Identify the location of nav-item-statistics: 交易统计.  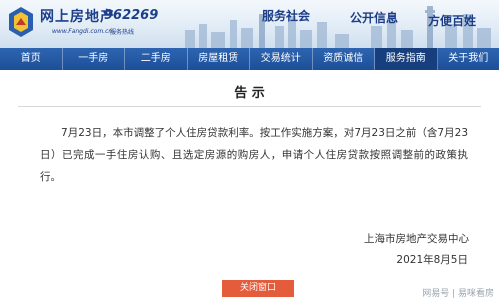
(281, 59).